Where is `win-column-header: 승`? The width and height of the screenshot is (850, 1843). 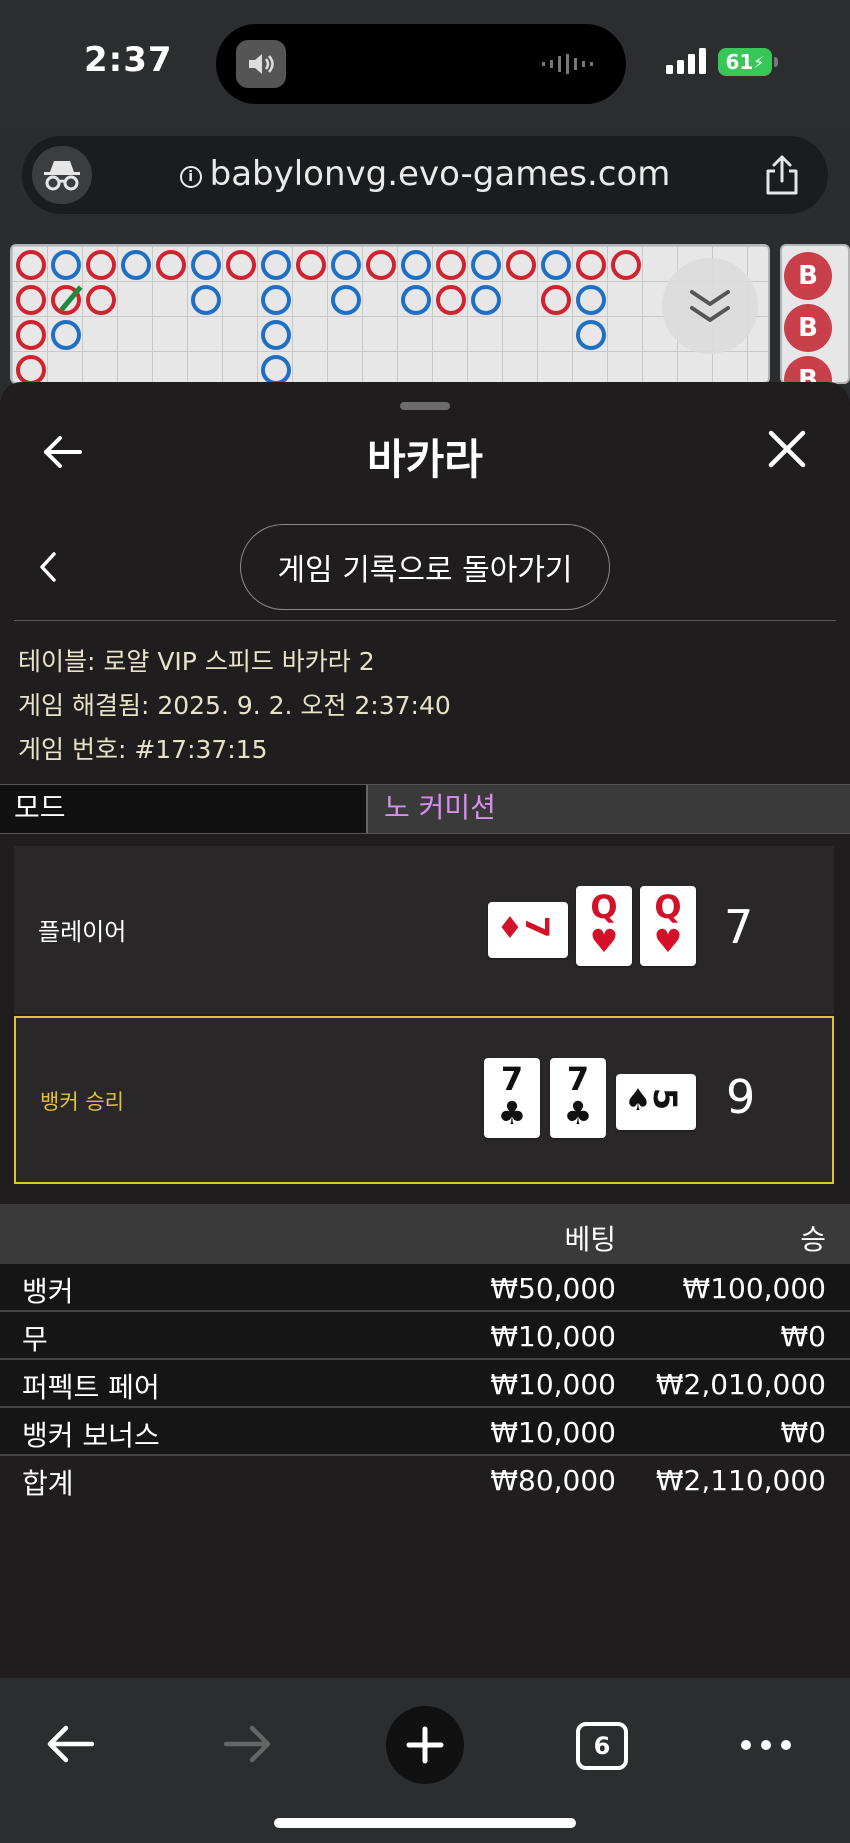 win-column-header: 승 is located at coordinates (813, 1239).